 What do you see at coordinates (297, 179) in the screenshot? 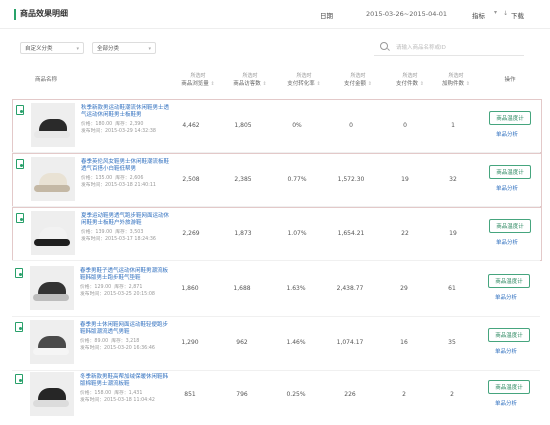
I see `cell-cvr: 0.77%` at bounding box center [297, 179].